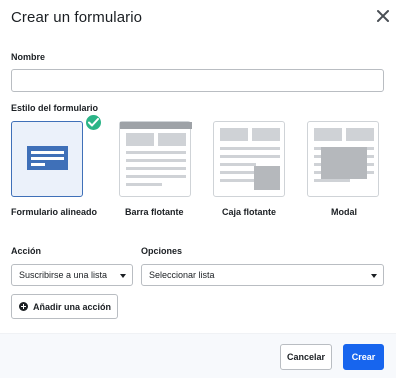  What do you see at coordinates (162, 251) in the screenshot?
I see `options-label: Opciones` at bounding box center [162, 251].